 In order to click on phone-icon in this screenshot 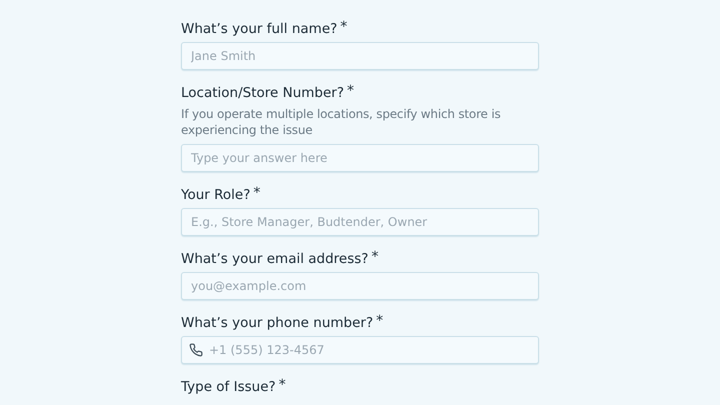, I will do `click(196, 350)`.